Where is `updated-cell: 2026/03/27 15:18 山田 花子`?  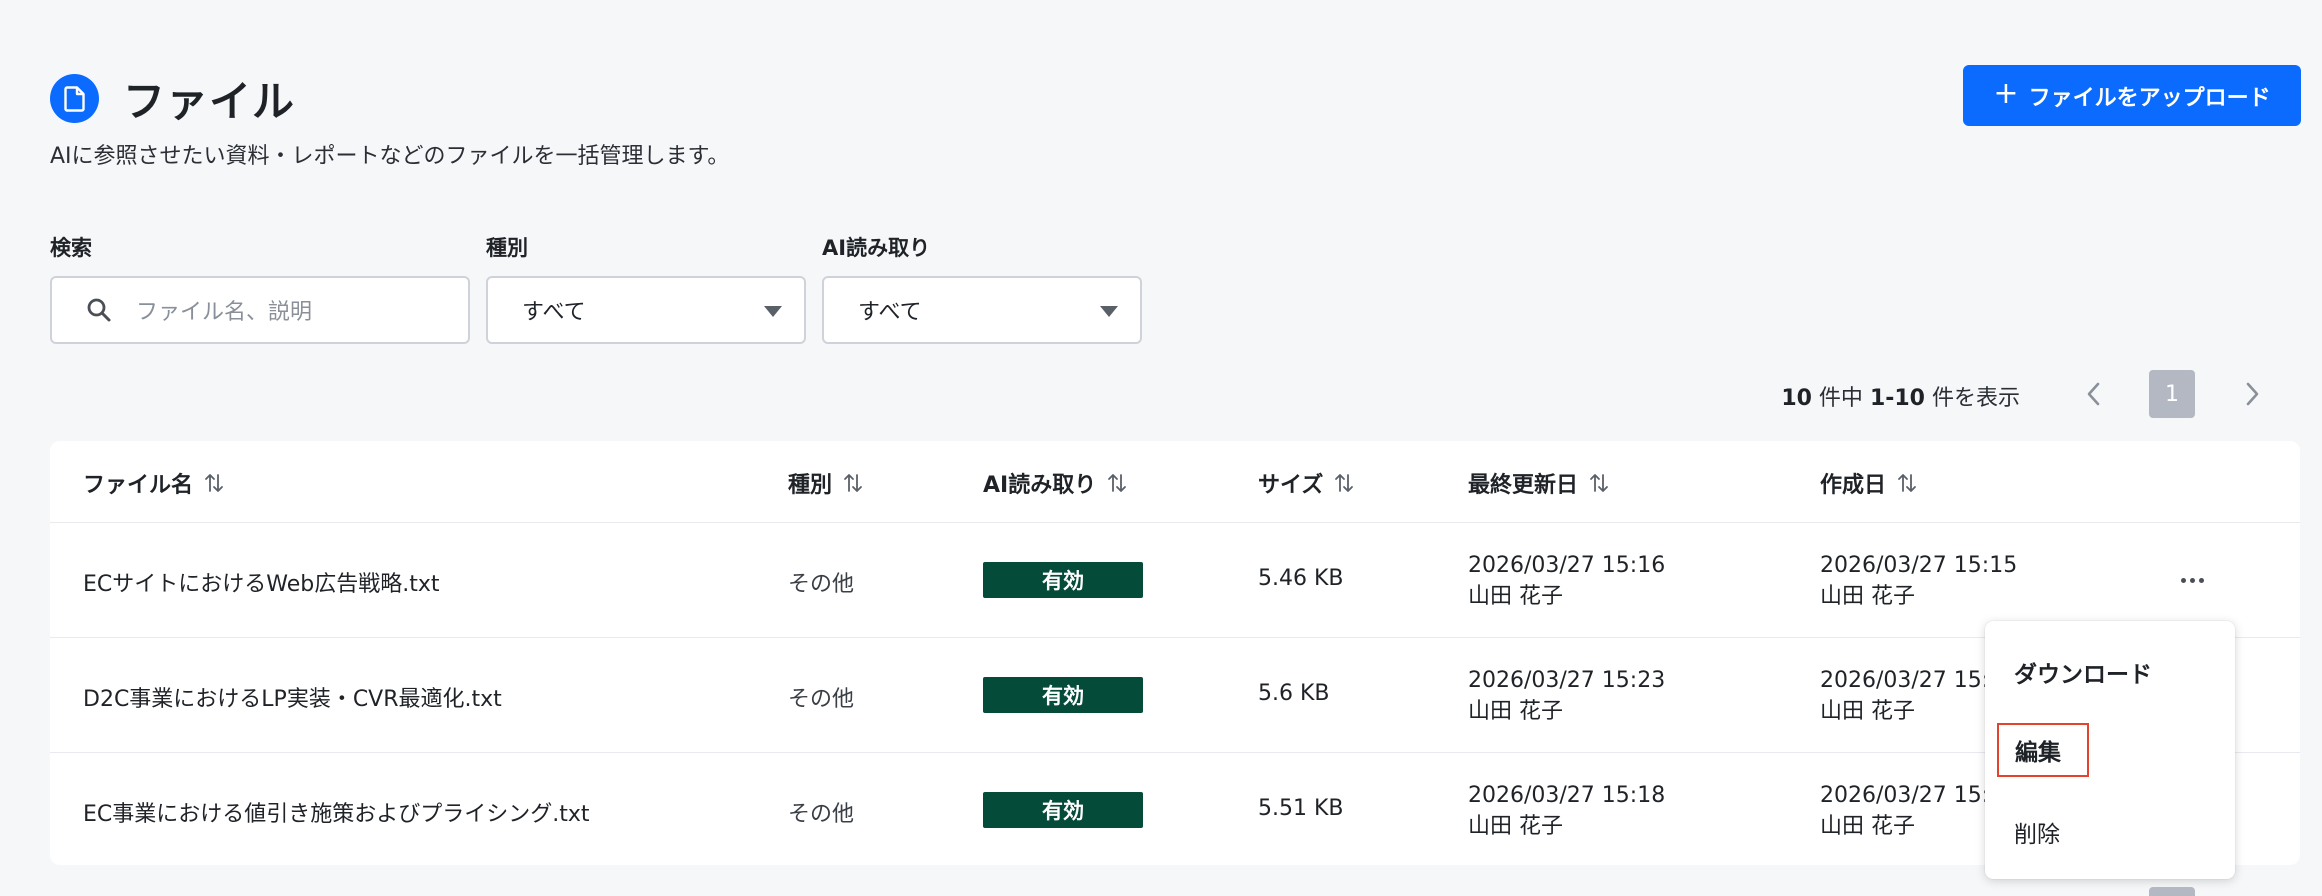
updated-cell: 2026/03/27 15:18 山田 花子 is located at coordinates (1566, 811).